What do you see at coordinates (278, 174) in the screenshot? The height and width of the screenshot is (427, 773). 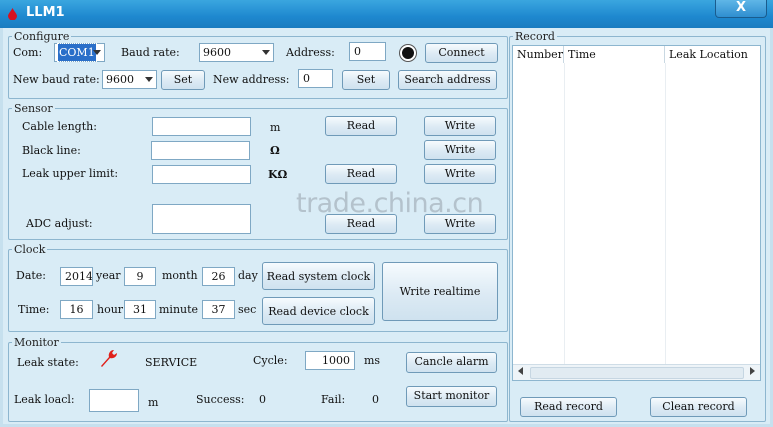 I see `leak-upper-limit-unit: KΩ` at bounding box center [278, 174].